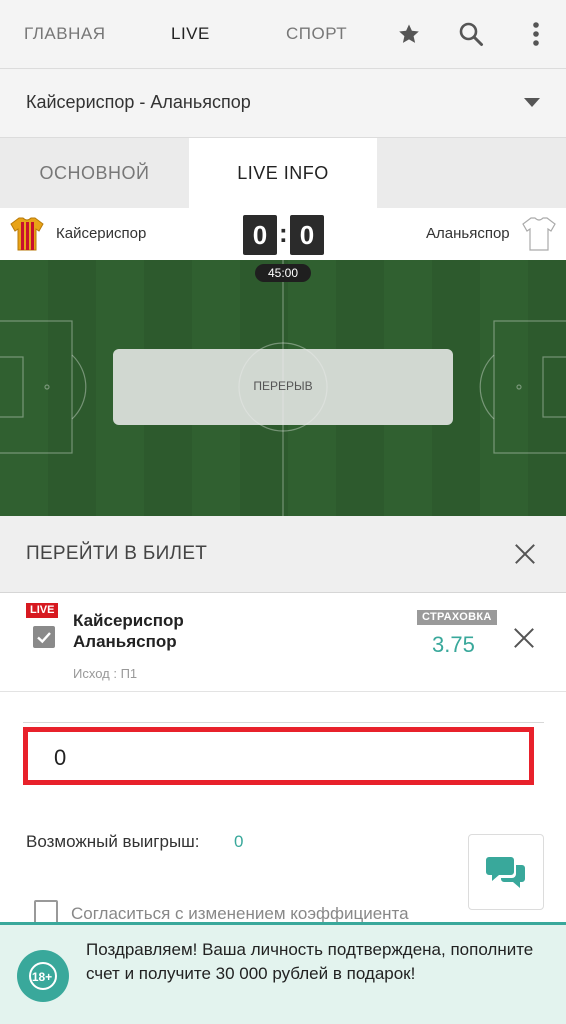 The image size is (566, 1024). I want to click on home-team-name: Кайсериспор, so click(101, 233).